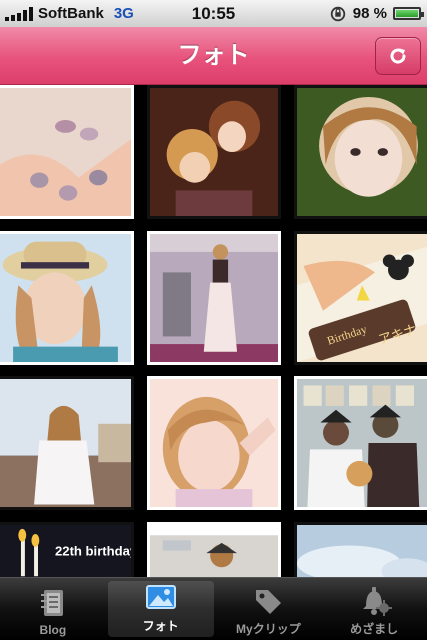  I want to click on photo-thumbnail: 22th birthday, so click(67, 549).